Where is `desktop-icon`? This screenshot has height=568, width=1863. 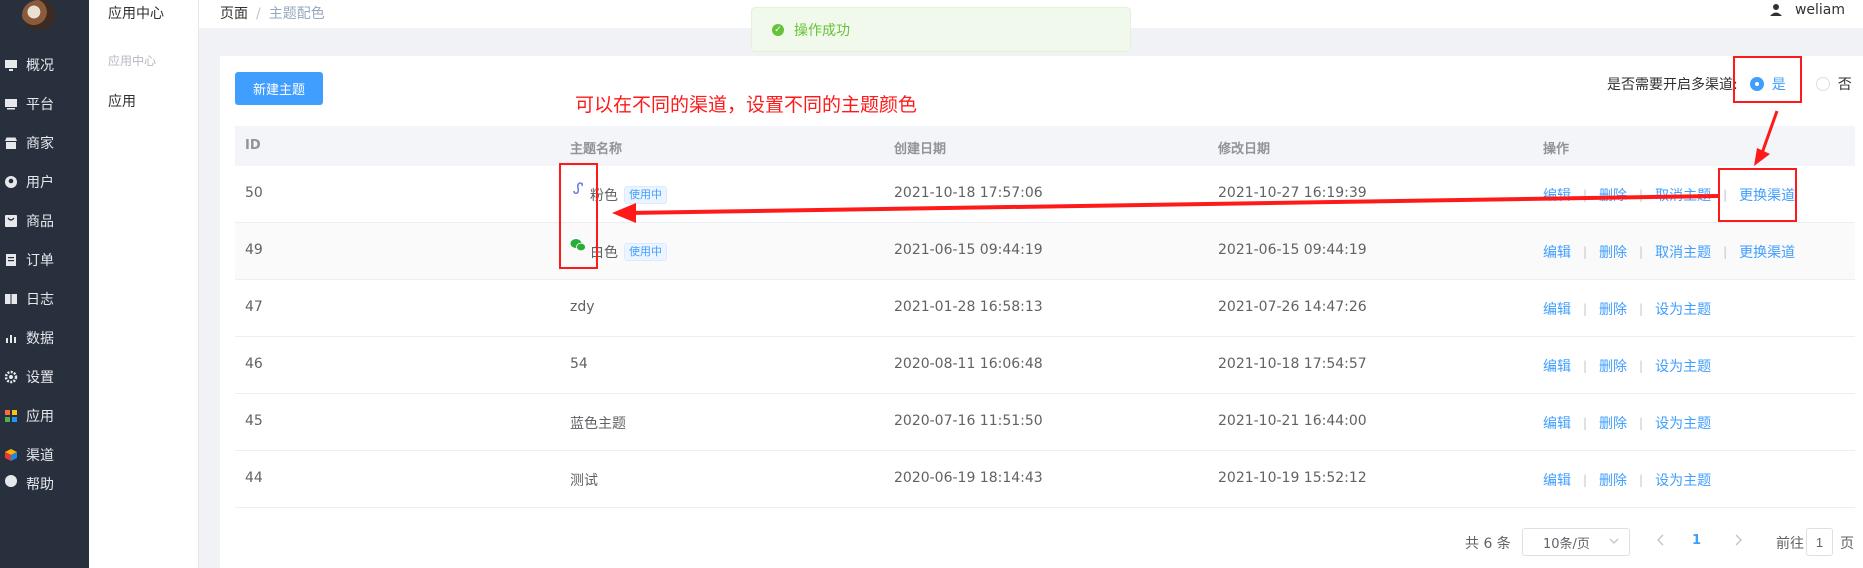 desktop-icon is located at coordinates (11, 104).